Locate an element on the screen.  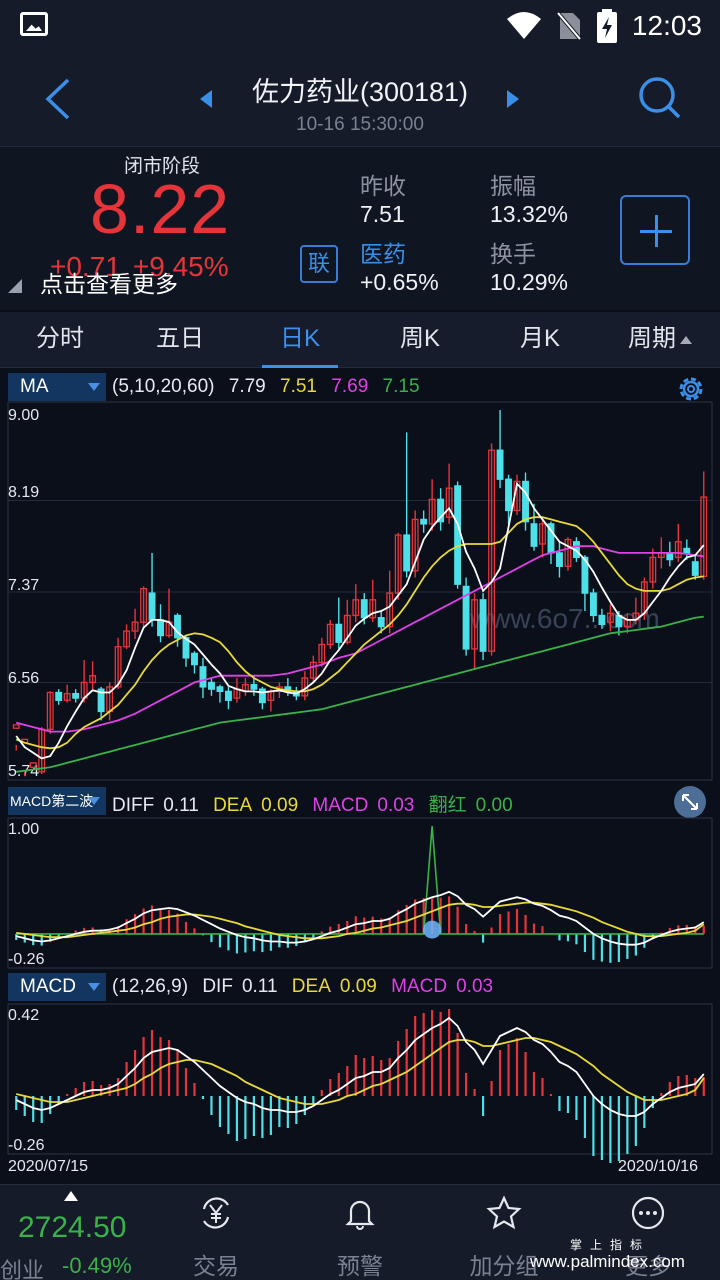
k-tick-label: 6.56 is located at coordinates (23, 678).